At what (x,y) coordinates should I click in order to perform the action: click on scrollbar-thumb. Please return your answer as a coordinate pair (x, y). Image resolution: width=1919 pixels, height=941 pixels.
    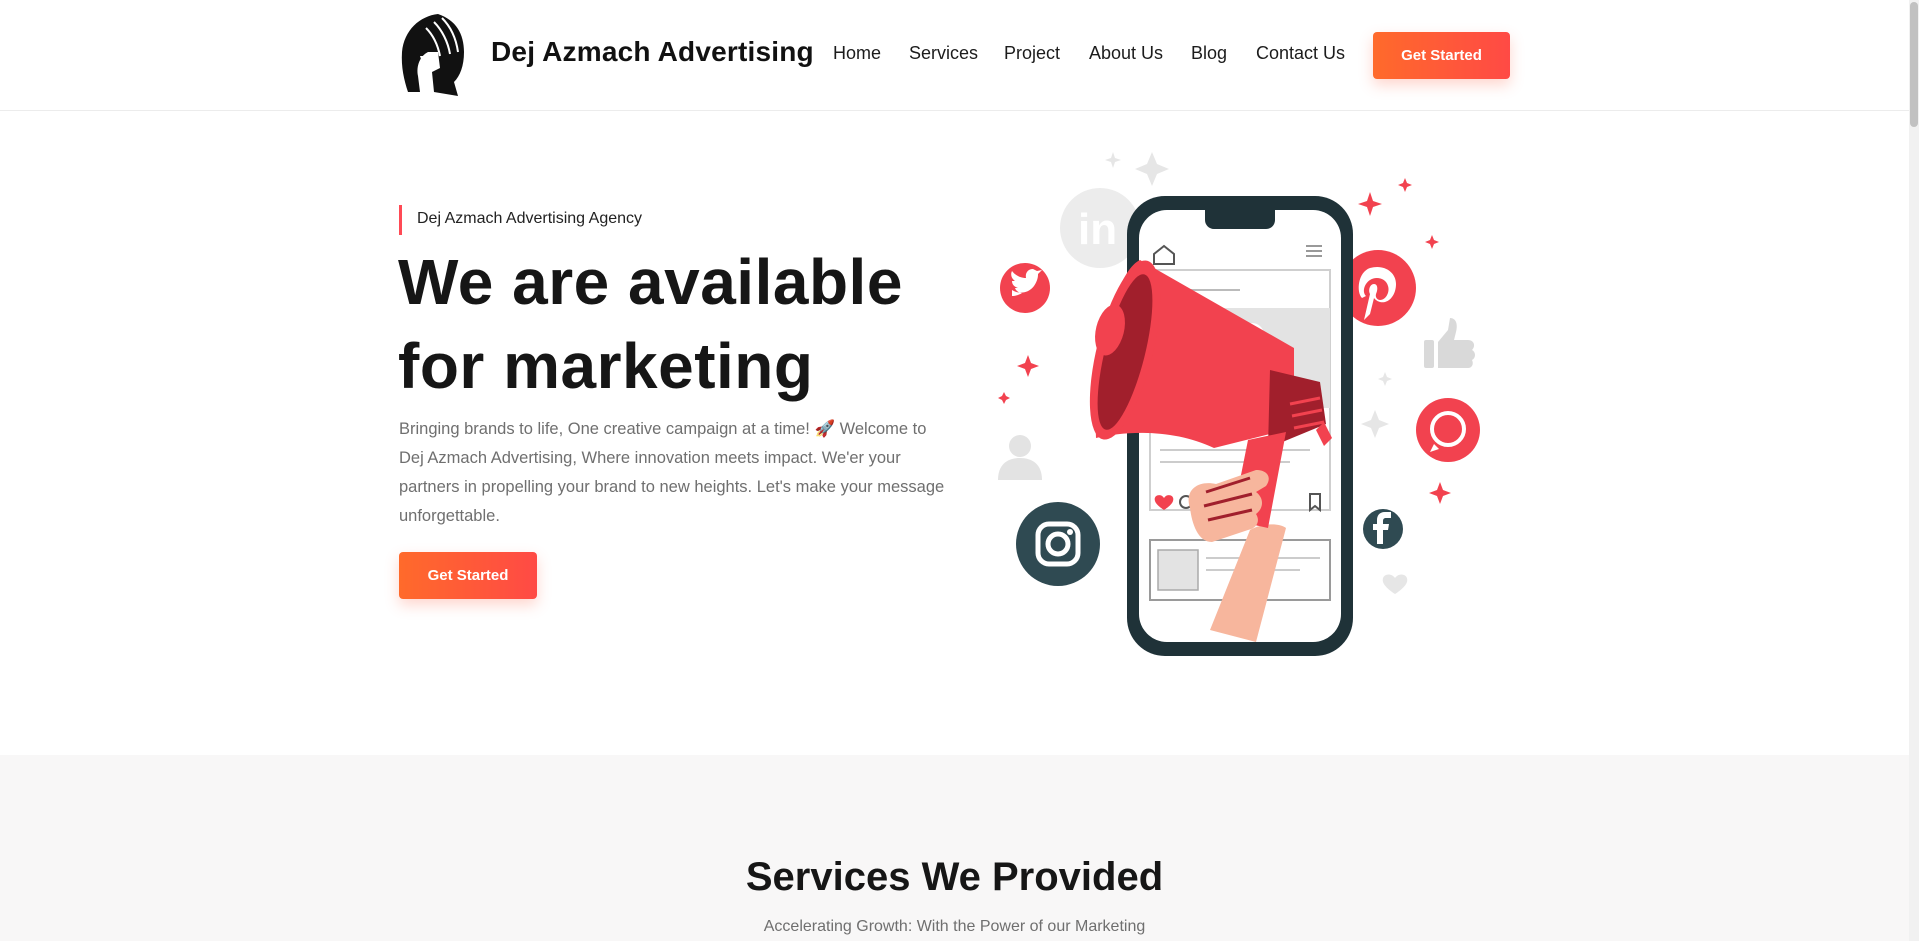
    Looking at the image, I should click on (1914, 64).